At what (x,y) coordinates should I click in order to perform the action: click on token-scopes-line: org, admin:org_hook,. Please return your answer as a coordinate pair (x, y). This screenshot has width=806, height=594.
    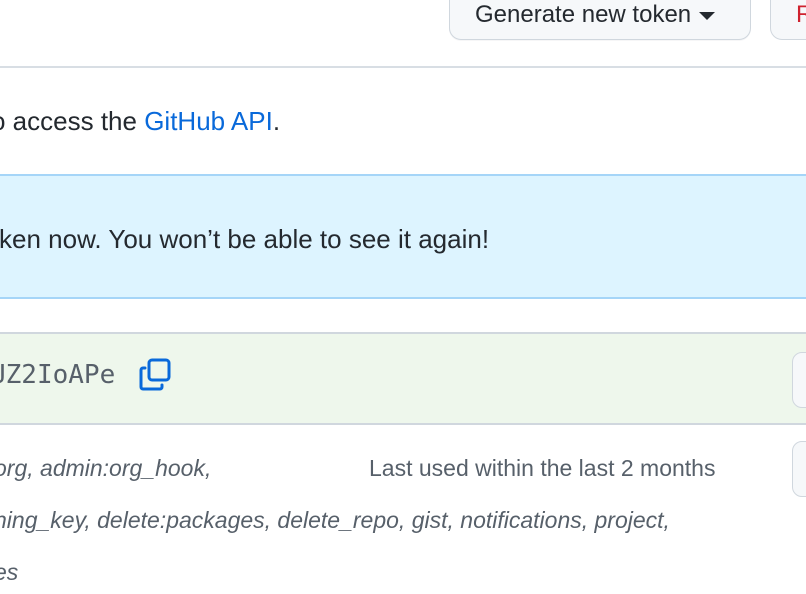
    Looking at the image, I should click on (106, 468).